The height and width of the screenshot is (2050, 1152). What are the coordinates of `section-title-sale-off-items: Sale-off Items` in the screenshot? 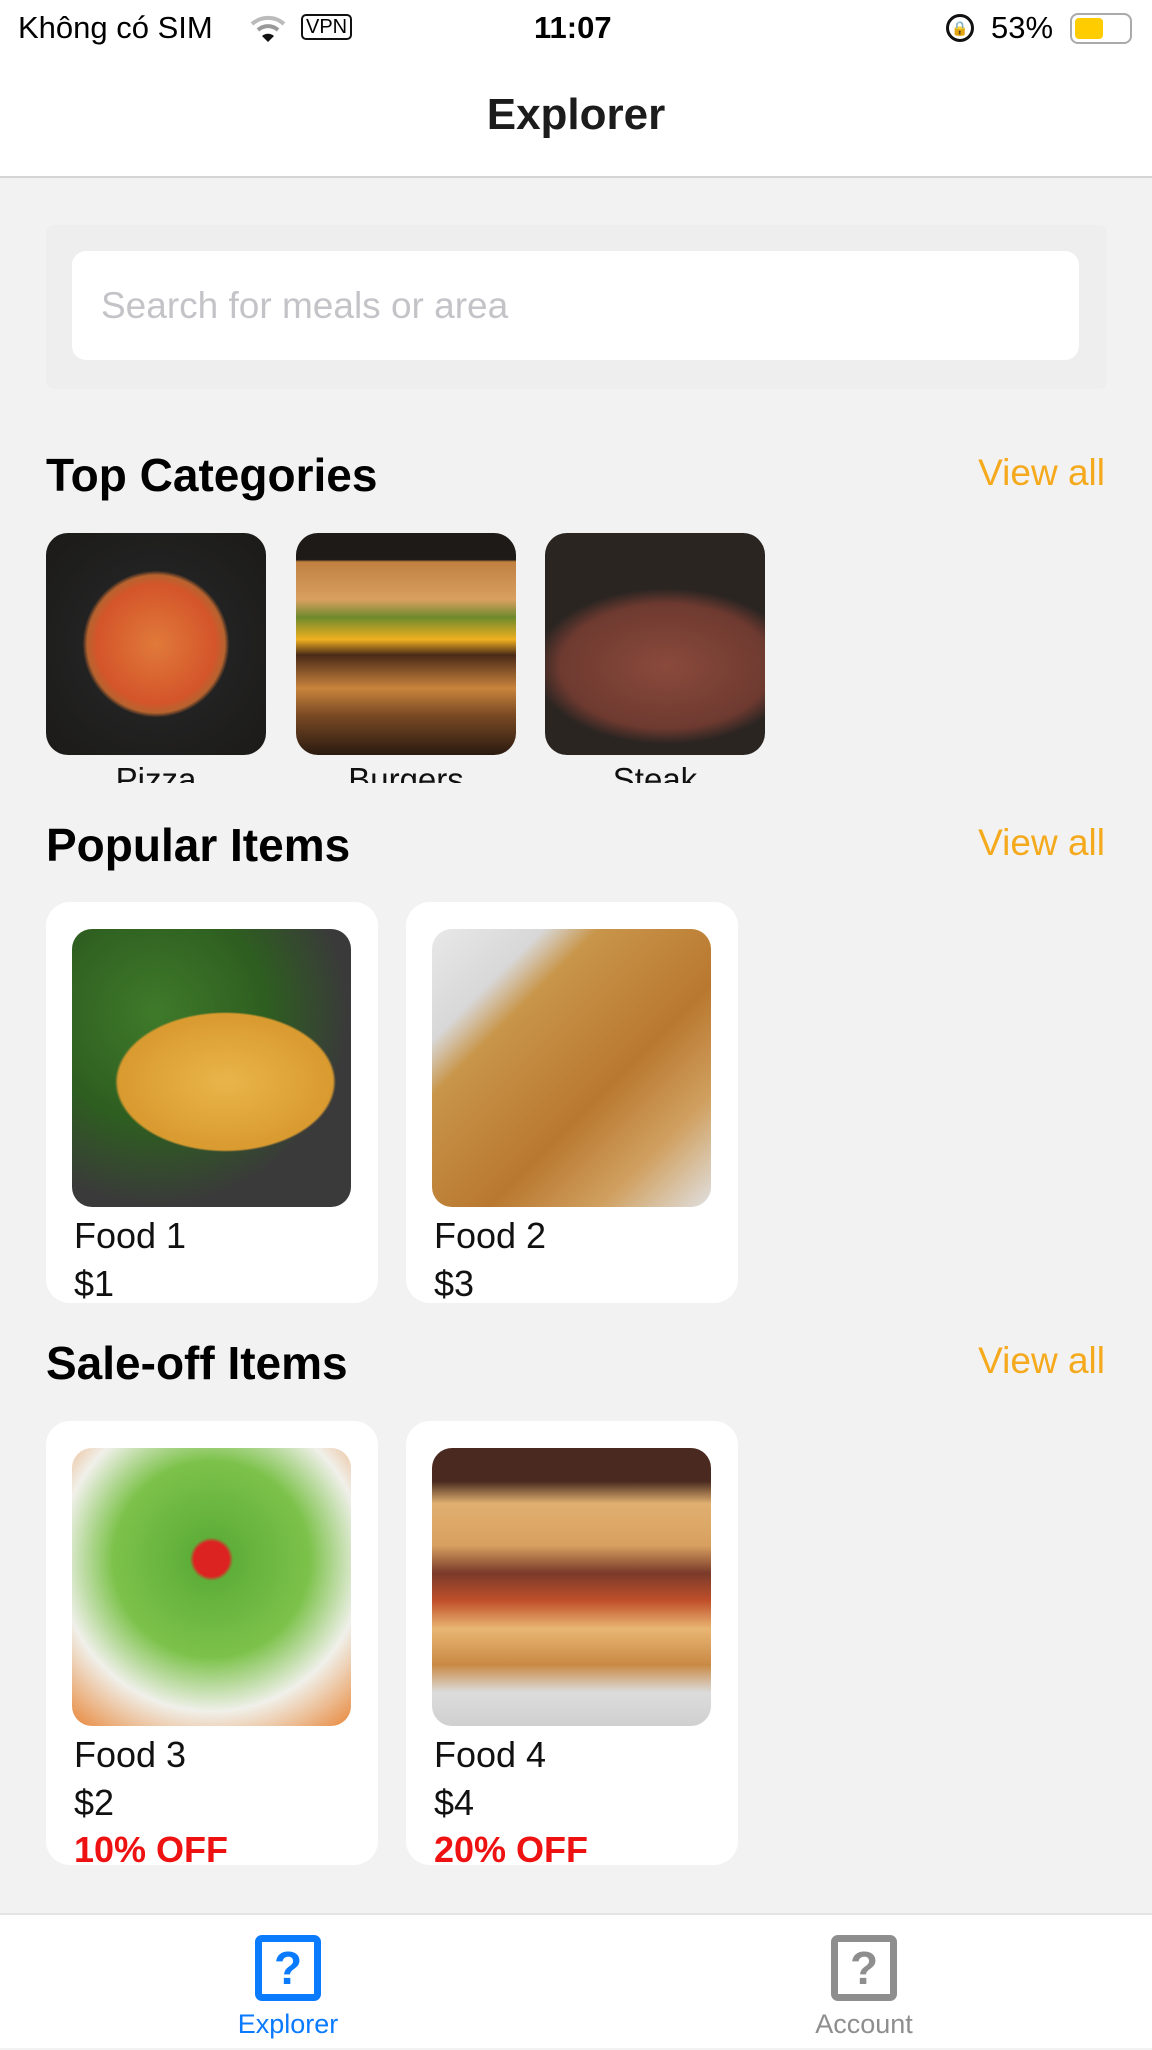 It's located at (197, 1363).